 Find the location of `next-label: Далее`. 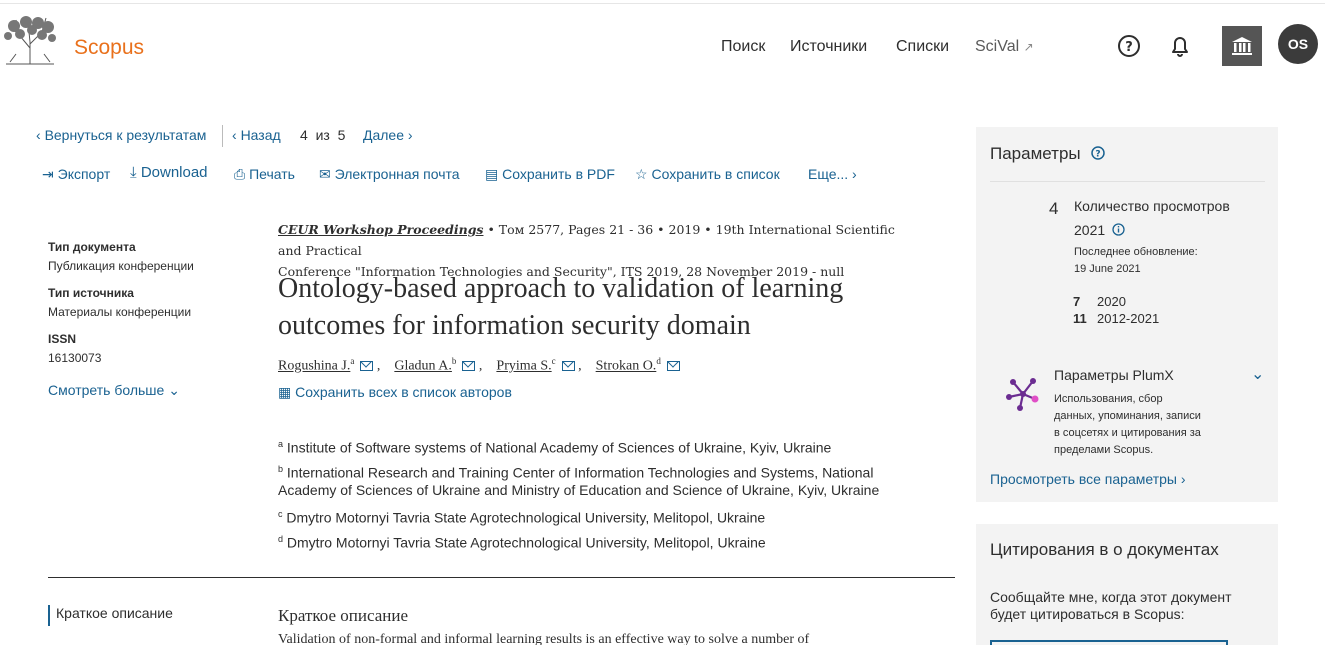

next-label: Далее is located at coordinates (384, 135).